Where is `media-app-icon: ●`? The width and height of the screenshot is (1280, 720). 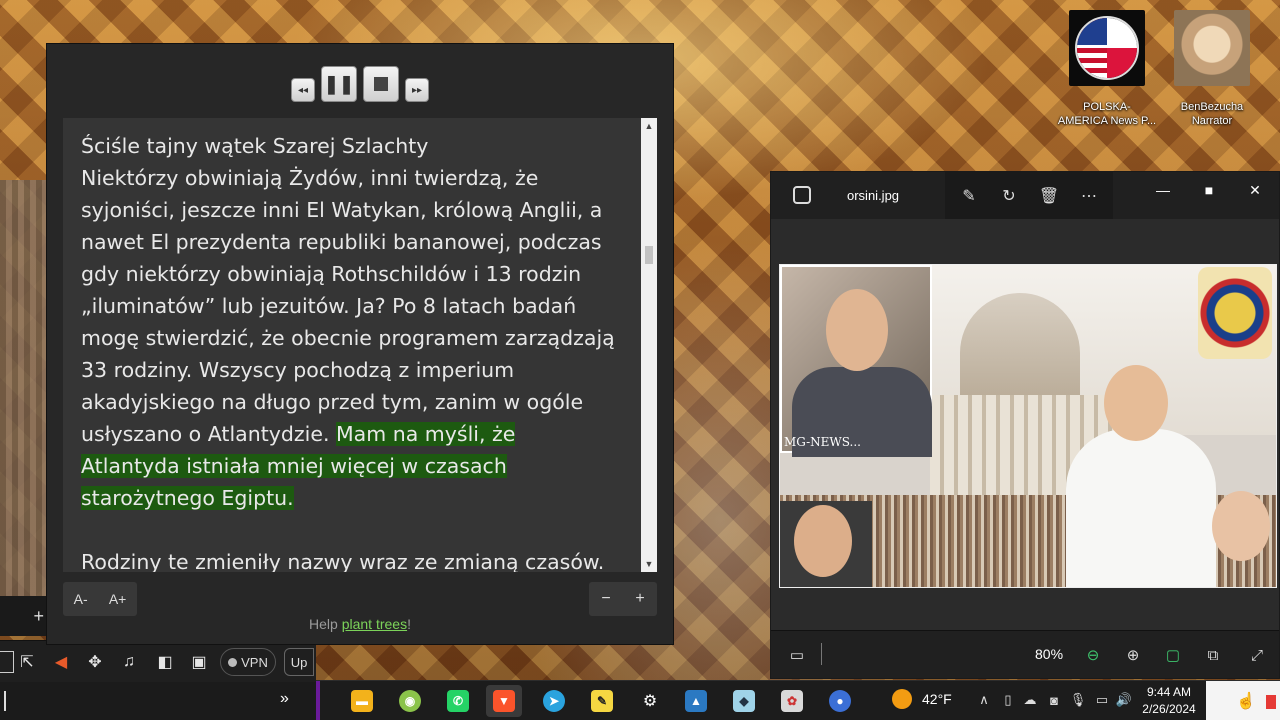 media-app-icon: ● is located at coordinates (840, 701).